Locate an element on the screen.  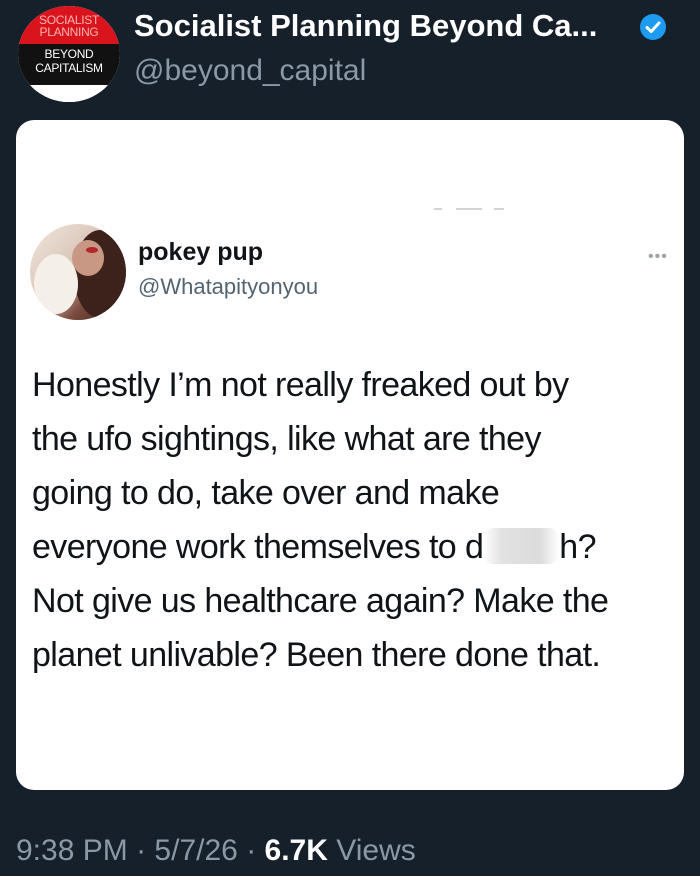
text-line: going to do, take over and make is located at coordinates (266, 493).